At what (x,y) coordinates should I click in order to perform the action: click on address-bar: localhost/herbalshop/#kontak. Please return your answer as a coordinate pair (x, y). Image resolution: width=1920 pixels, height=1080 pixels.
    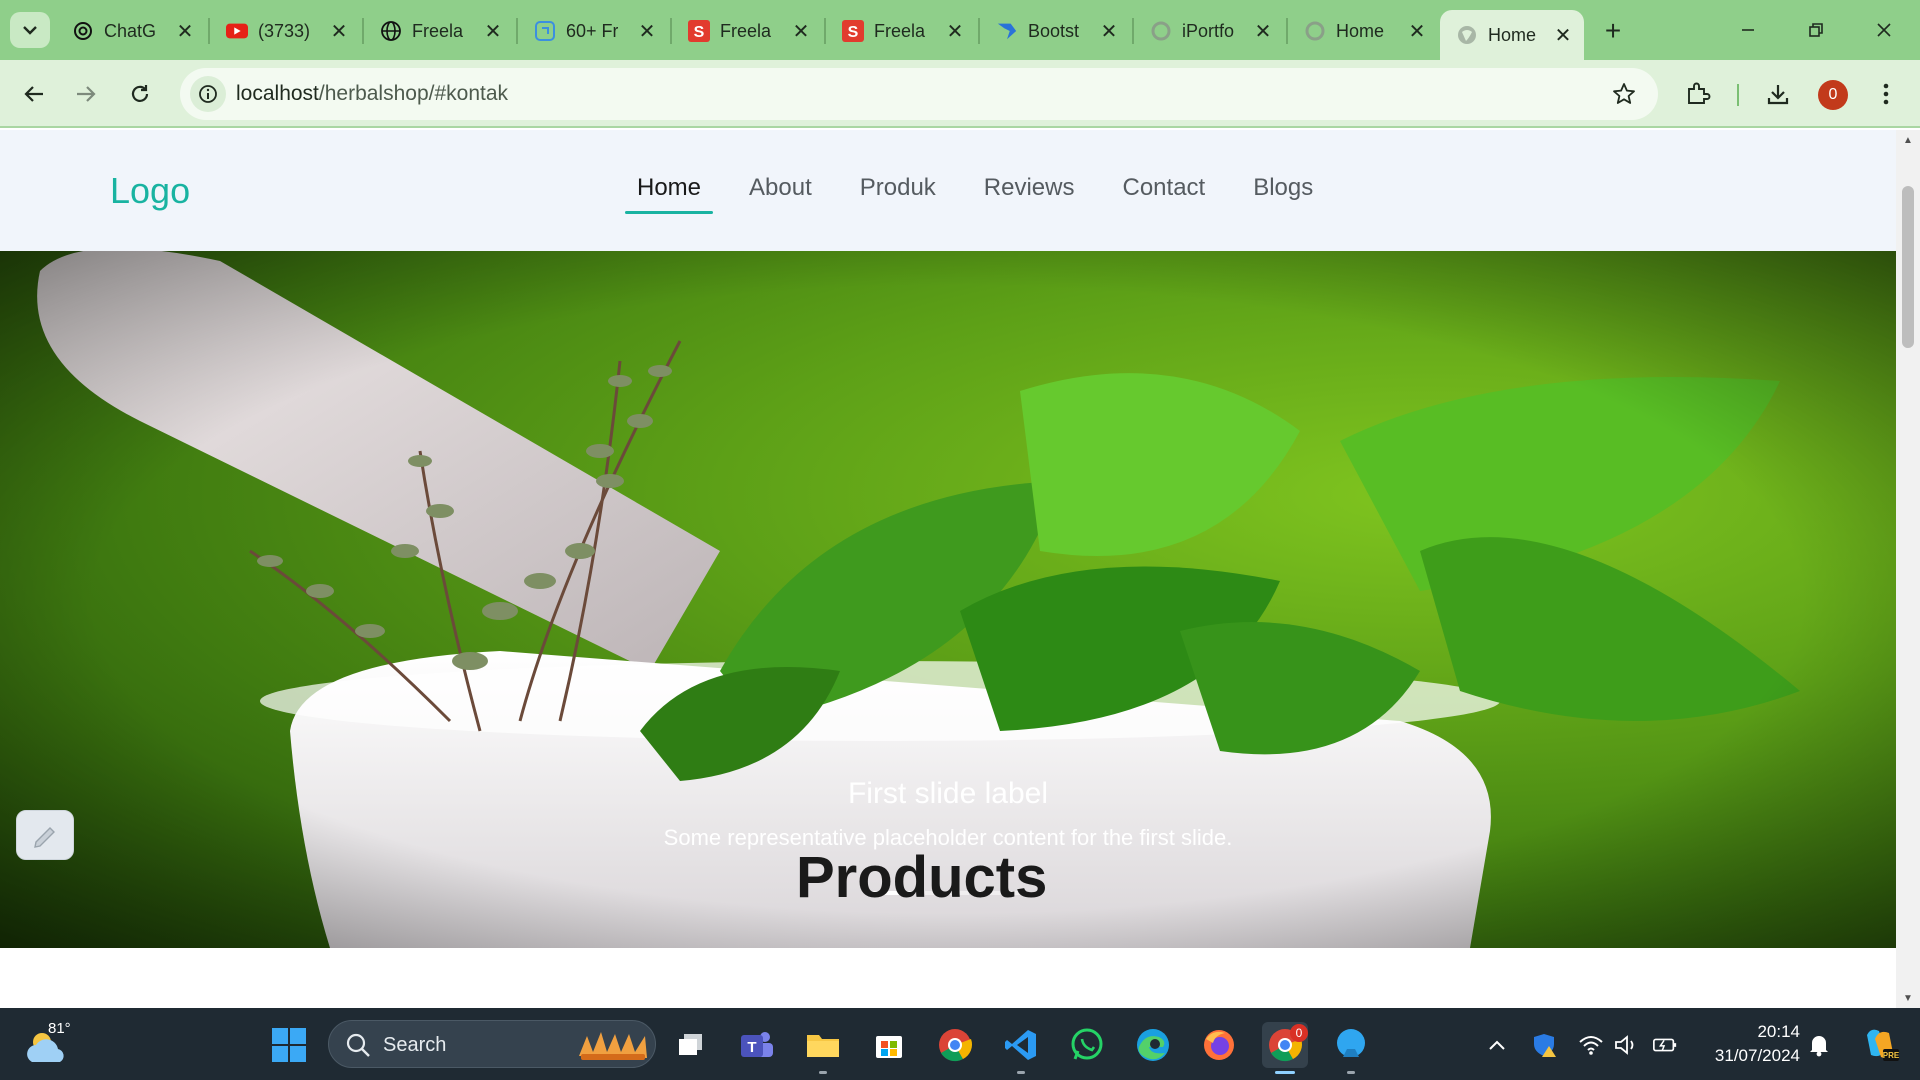
    Looking at the image, I should click on (919, 94).